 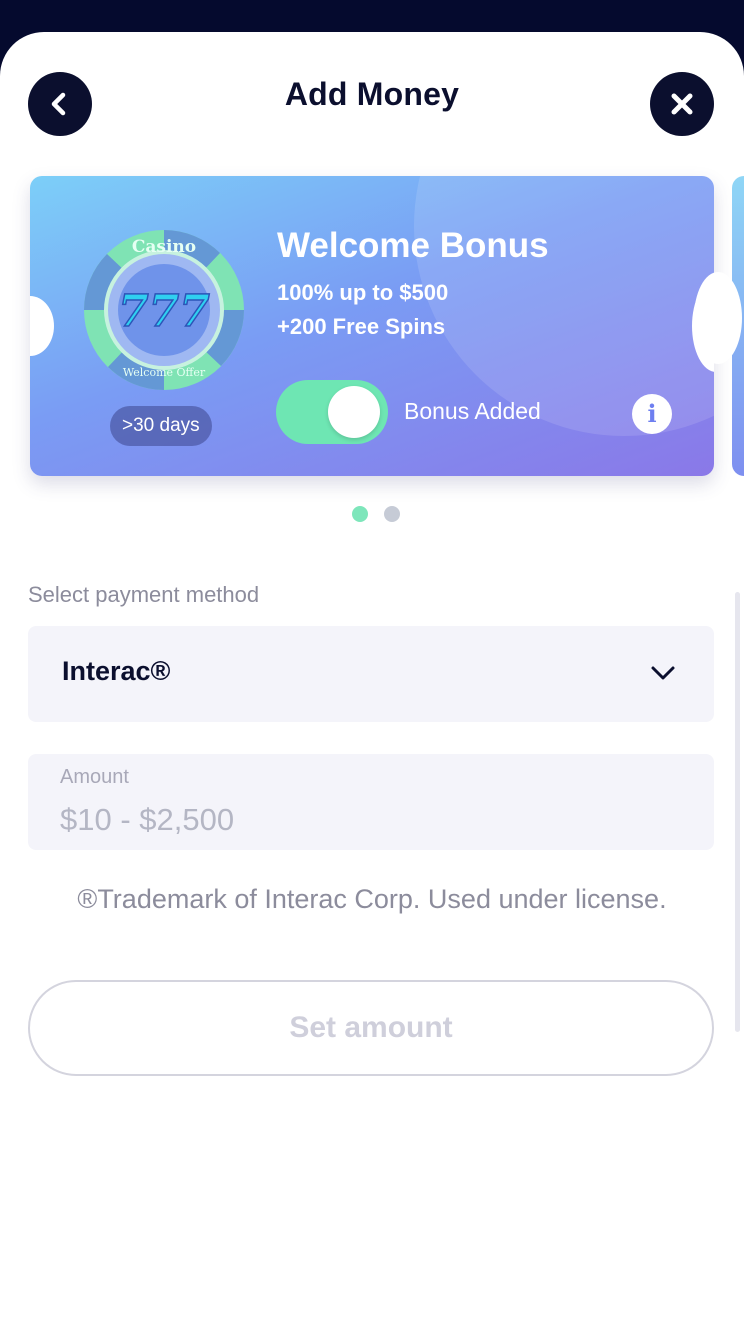 What do you see at coordinates (737, 812) in the screenshot?
I see `scrollbar` at bounding box center [737, 812].